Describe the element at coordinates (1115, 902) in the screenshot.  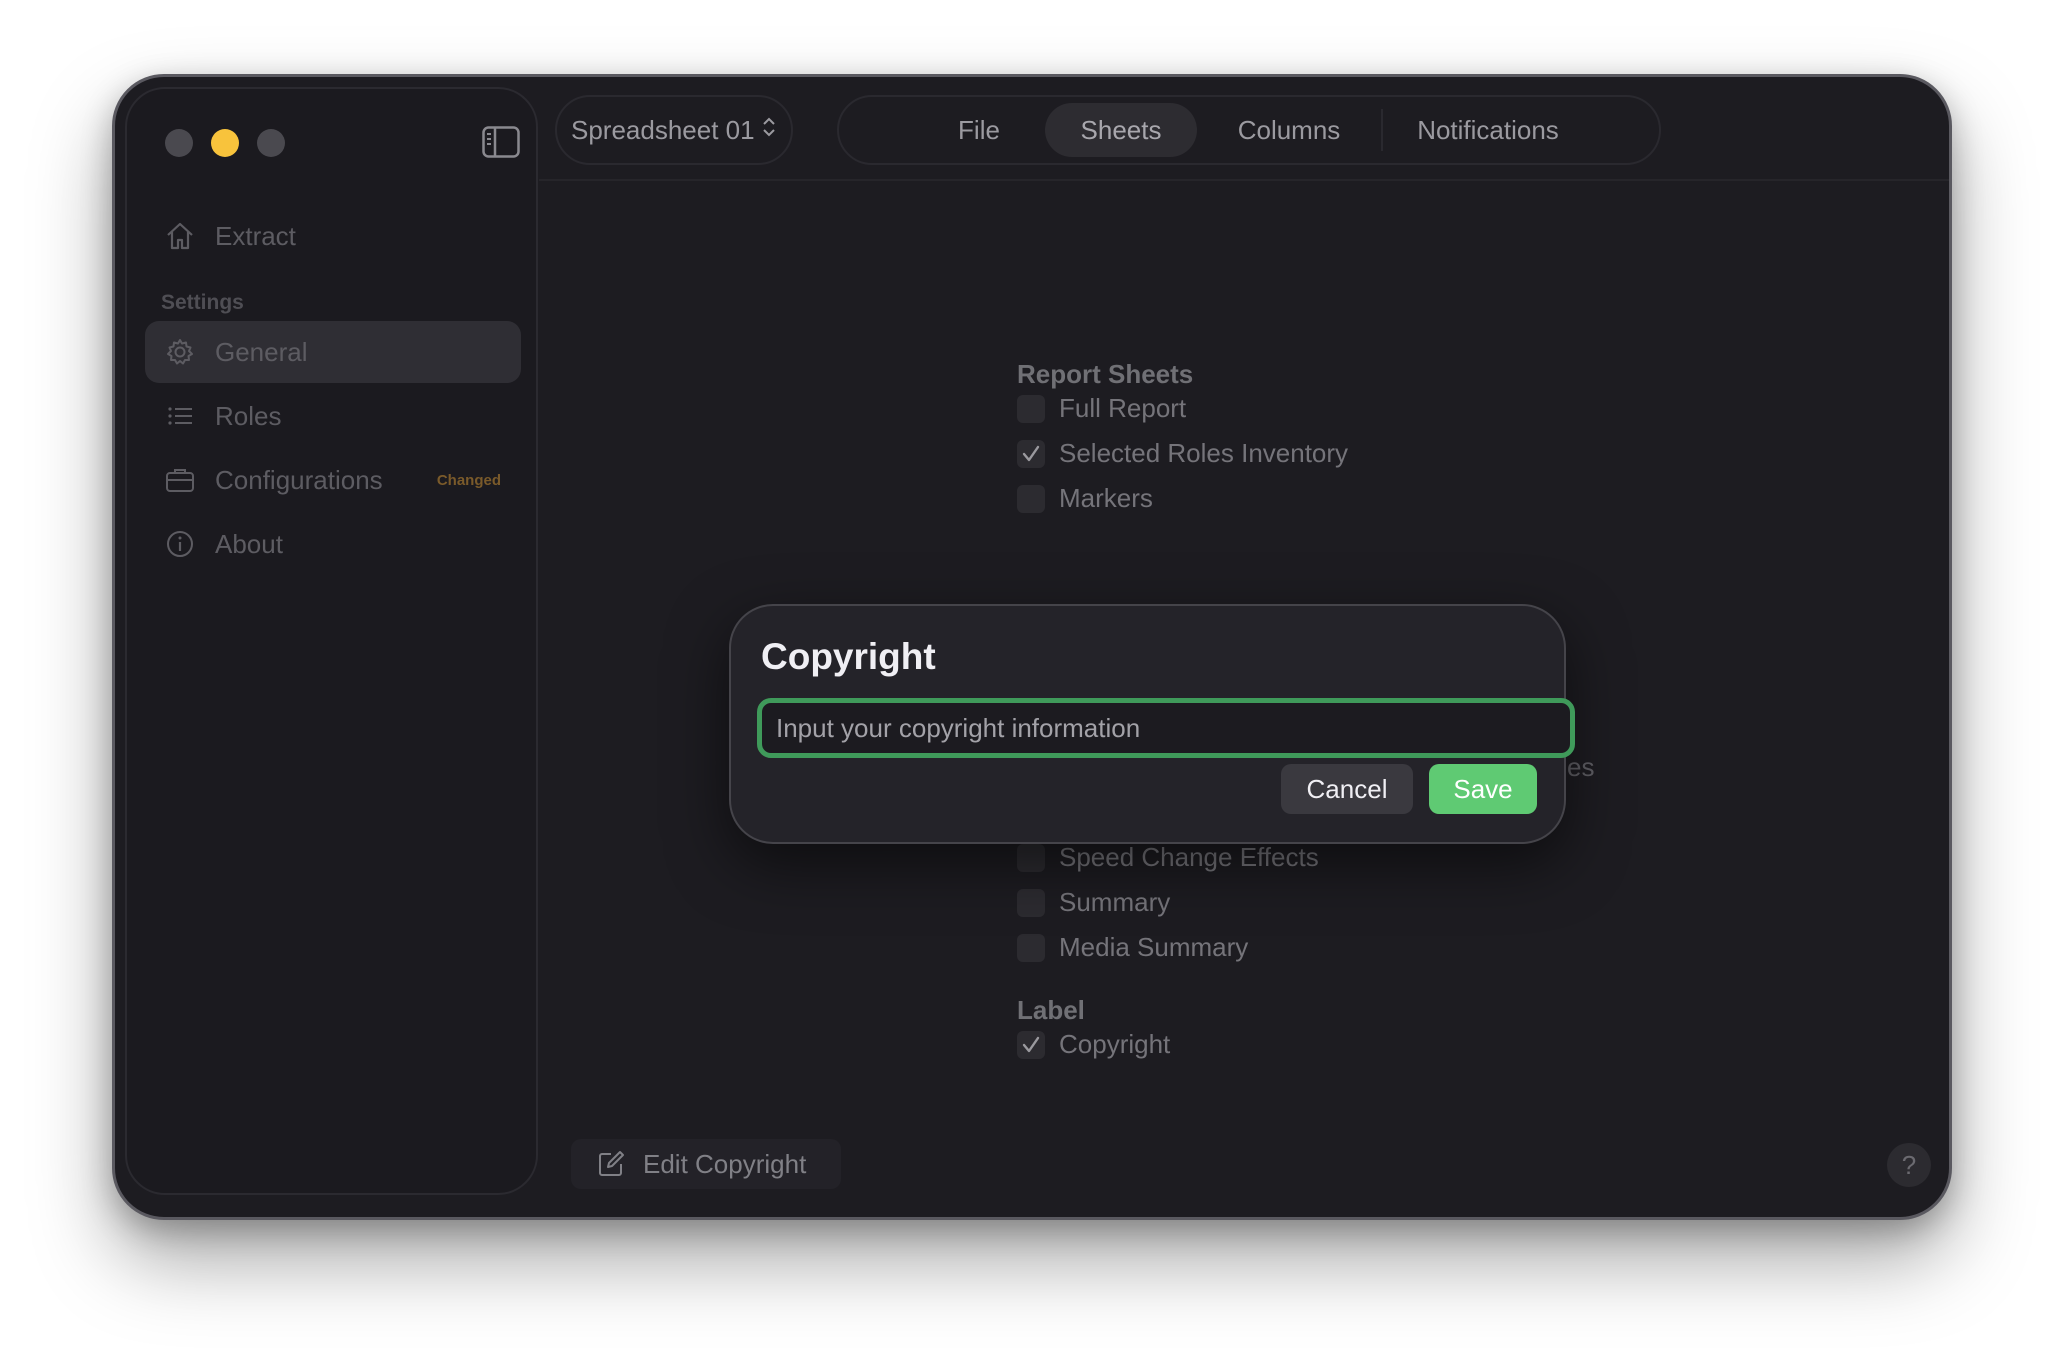
I see `checkbox-label: Summary` at that location.